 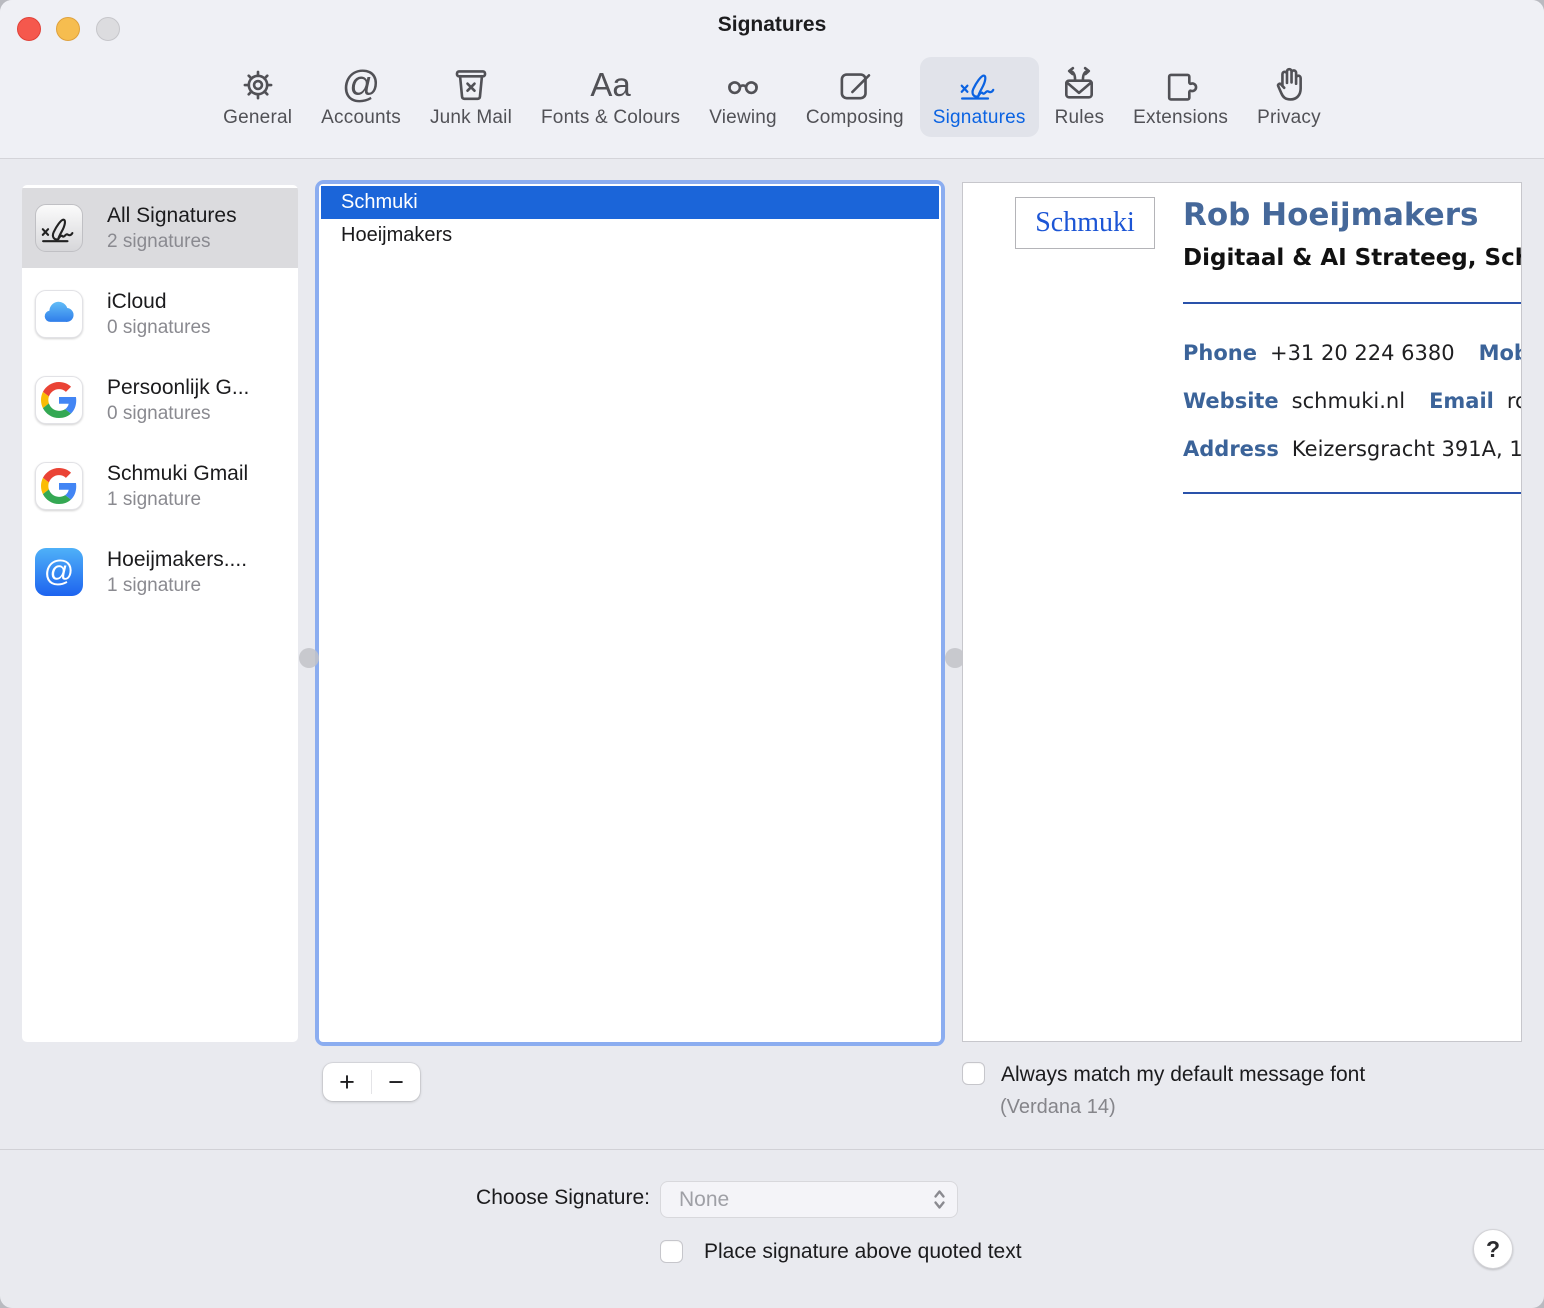 I want to click on sidebar-item-icloud: iCloud 0 signatures, so click(x=160, y=314).